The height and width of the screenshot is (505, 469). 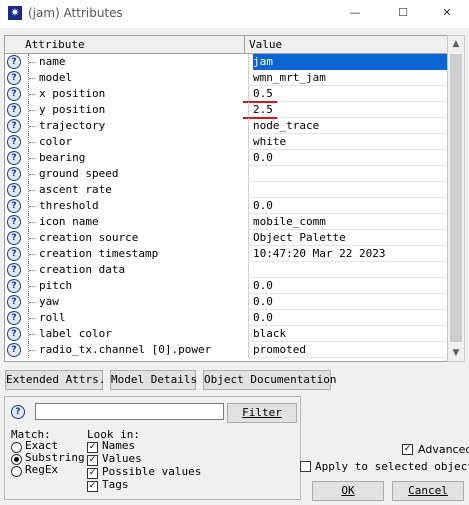 What do you see at coordinates (226, 350) in the screenshot?
I see `table-row: ? radio_tx.channel [0].power promoted` at bounding box center [226, 350].